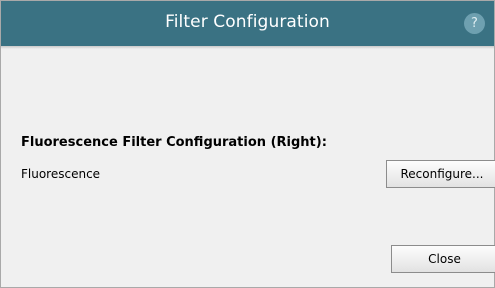 This screenshot has width=495, height=288. What do you see at coordinates (61, 174) in the screenshot?
I see `fluorescence-label: Fluorescence` at bounding box center [61, 174].